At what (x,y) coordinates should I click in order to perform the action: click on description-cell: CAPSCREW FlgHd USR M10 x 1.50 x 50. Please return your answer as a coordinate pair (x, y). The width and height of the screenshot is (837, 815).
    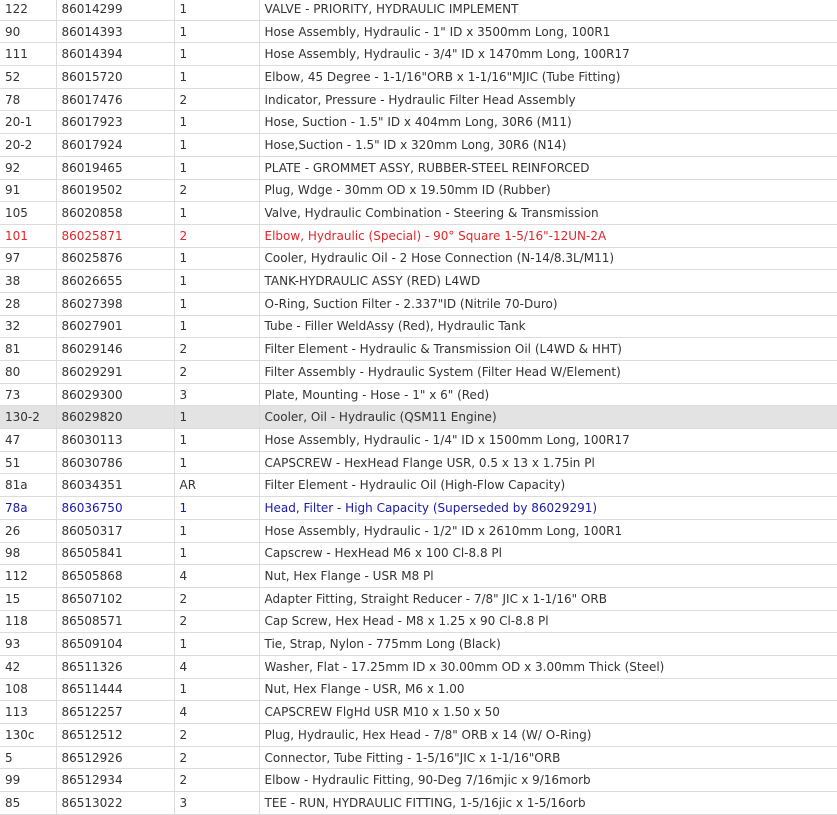
    Looking at the image, I should click on (548, 712).